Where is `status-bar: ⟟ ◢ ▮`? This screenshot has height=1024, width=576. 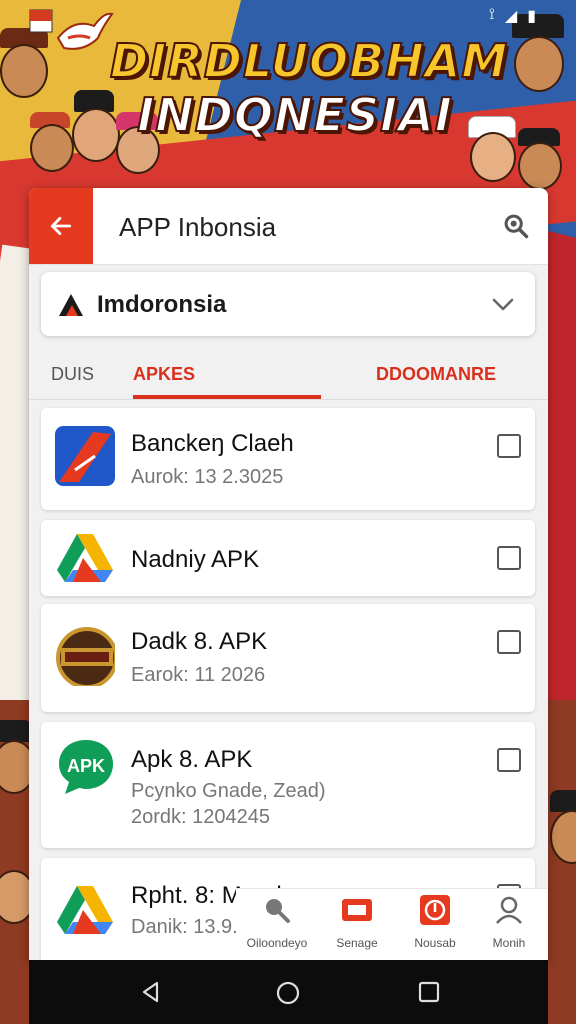
status-bar: ⟟ ◢ ▮ is located at coordinates (512, 16).